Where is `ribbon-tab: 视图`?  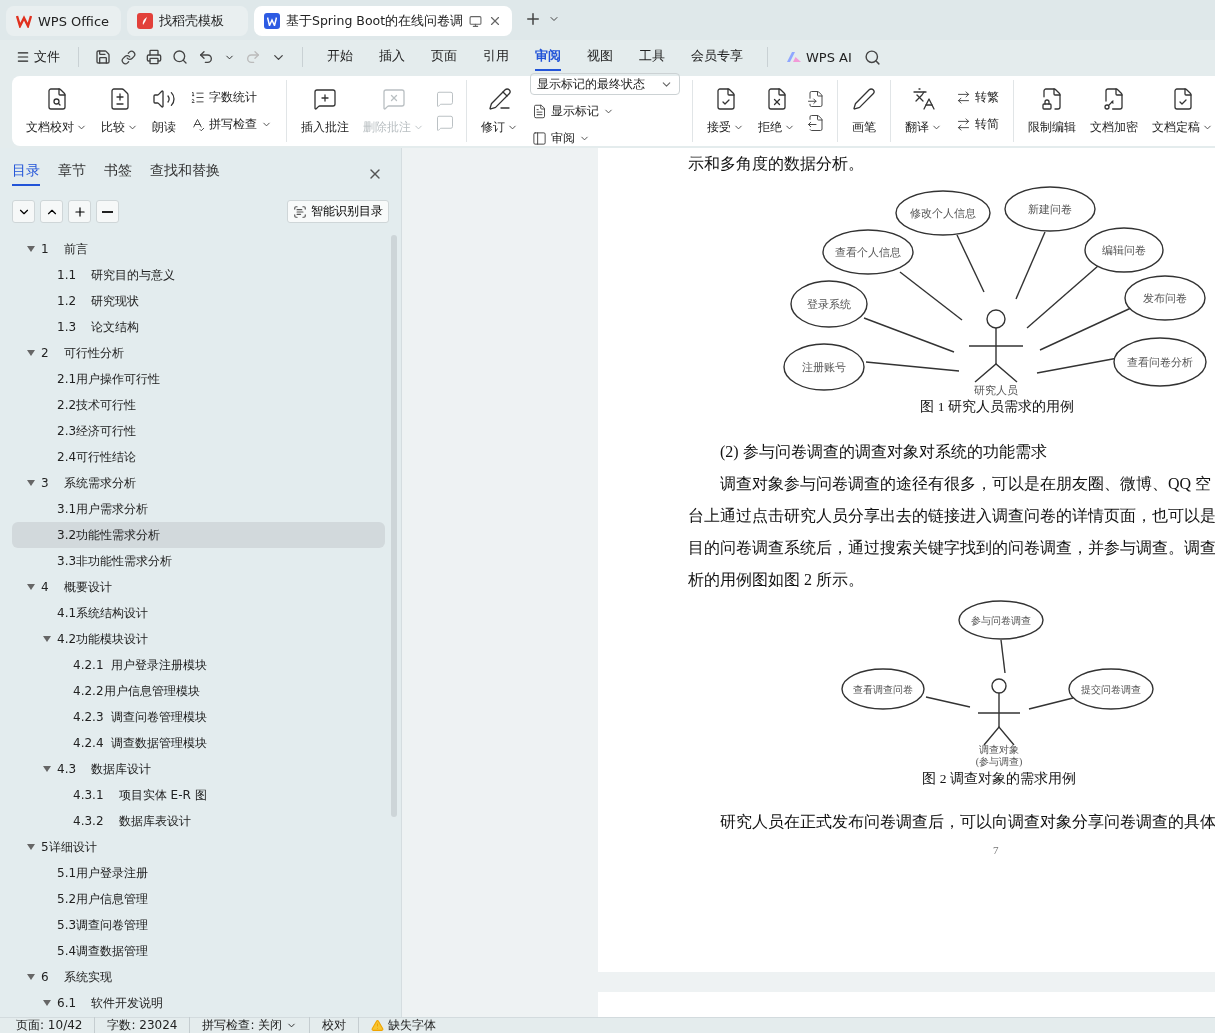 ribbon-tab: 视图 is located at coordinates (600, 57).